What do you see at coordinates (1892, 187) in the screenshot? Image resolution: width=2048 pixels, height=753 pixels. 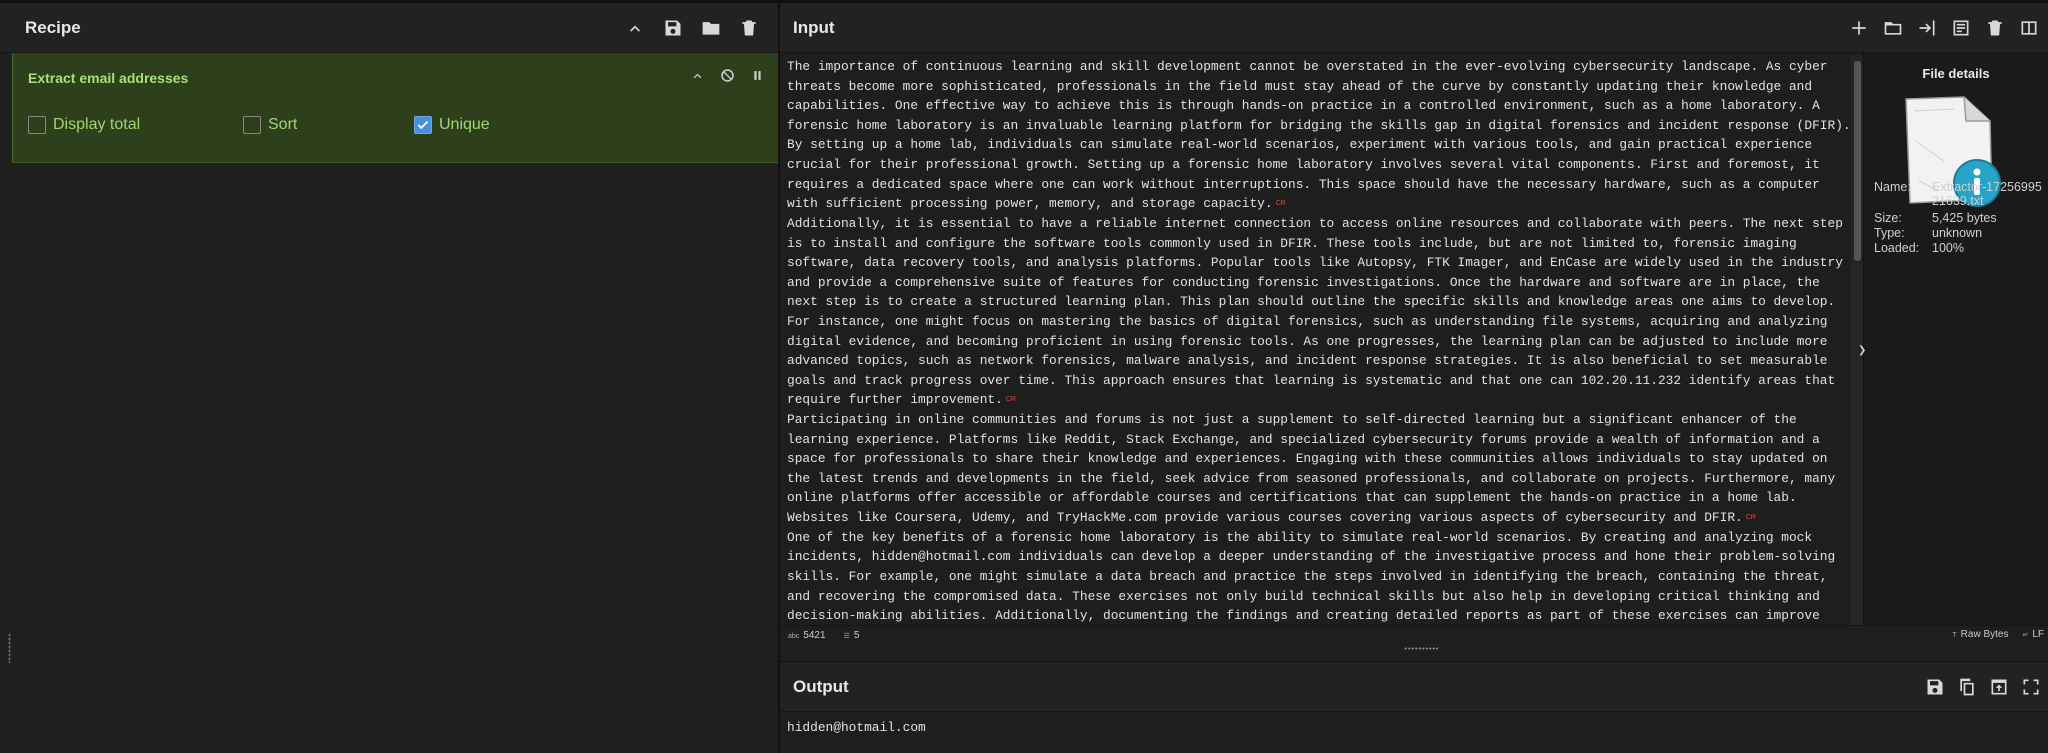 I see `file-name-label: Name:` at bounding box center [1892, 187].